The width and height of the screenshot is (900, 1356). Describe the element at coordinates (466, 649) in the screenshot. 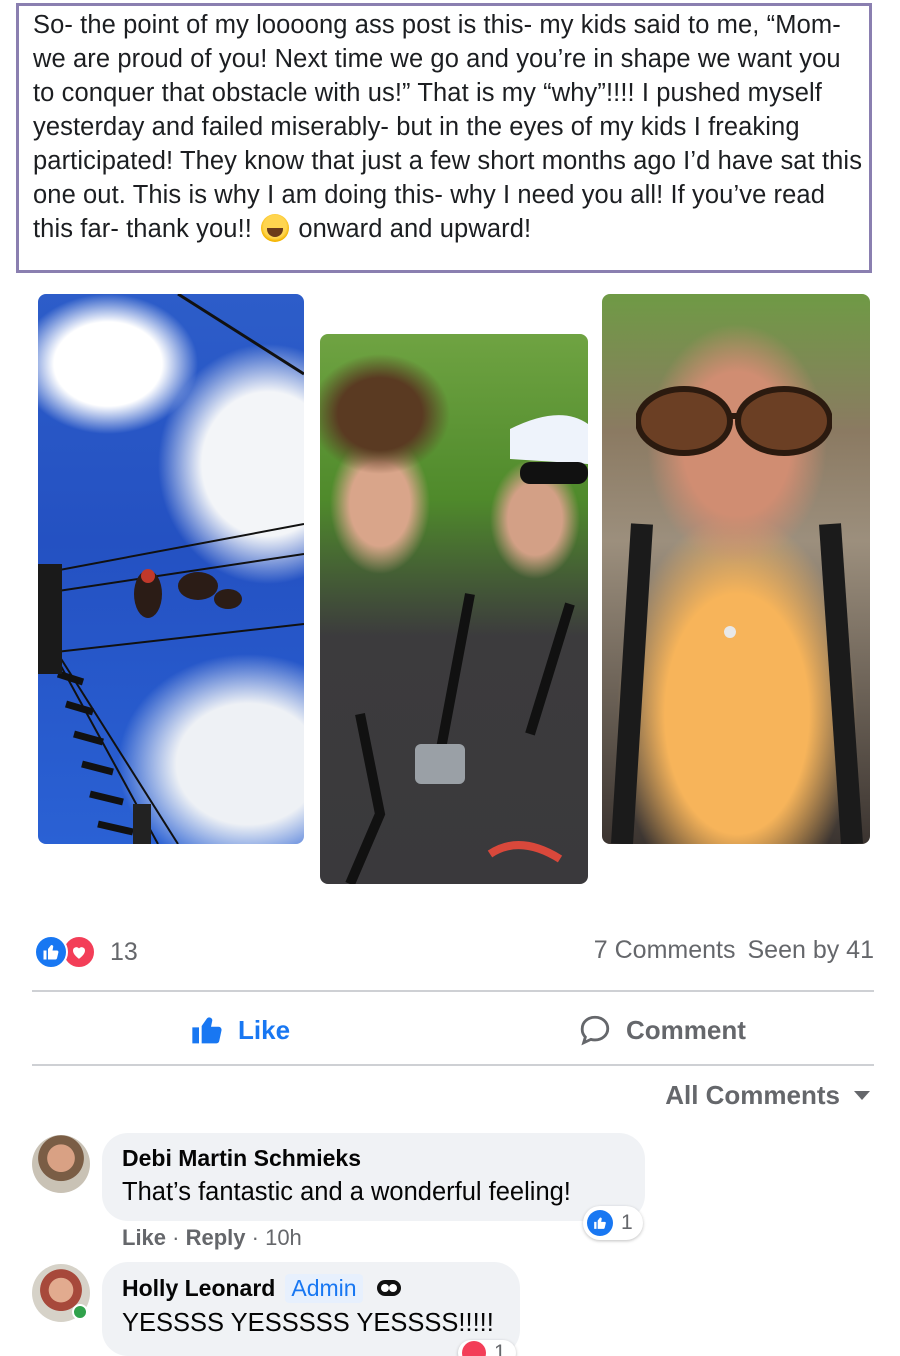

I see `boys-overlay` at that location.